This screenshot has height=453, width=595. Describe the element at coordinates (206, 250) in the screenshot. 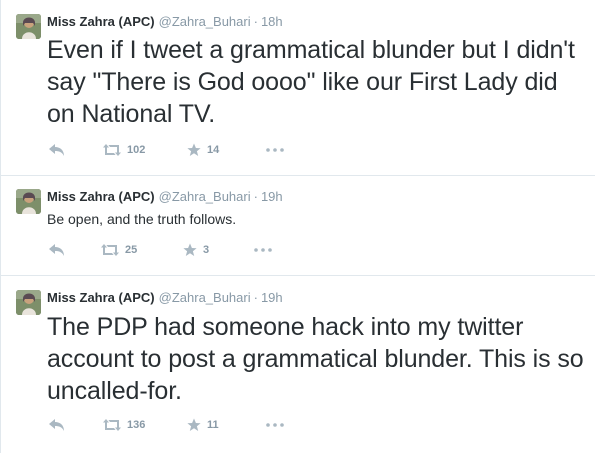

I see `favorite-count: 3` at that location.